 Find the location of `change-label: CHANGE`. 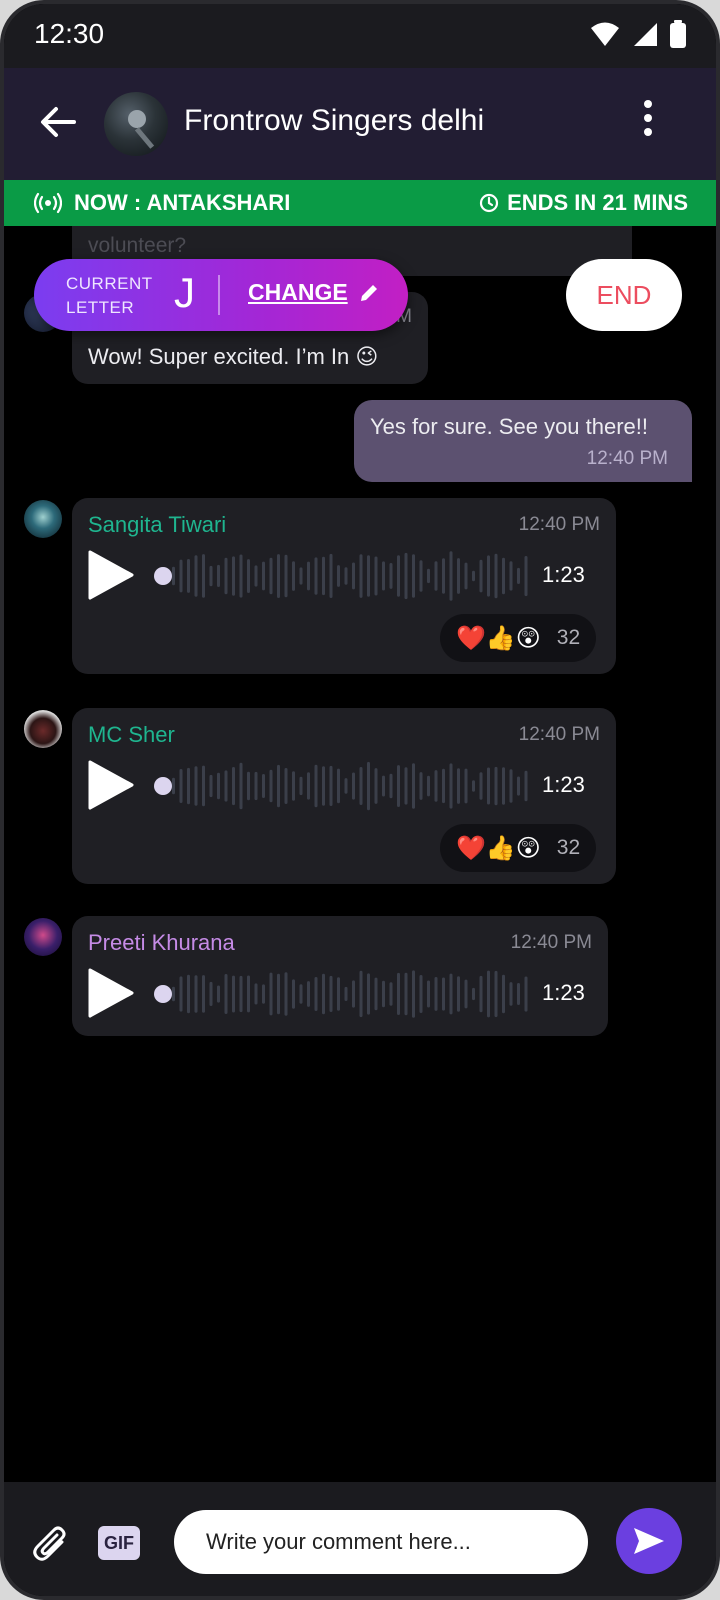

change-label: CHANGE is located at coordinates (298, 292).